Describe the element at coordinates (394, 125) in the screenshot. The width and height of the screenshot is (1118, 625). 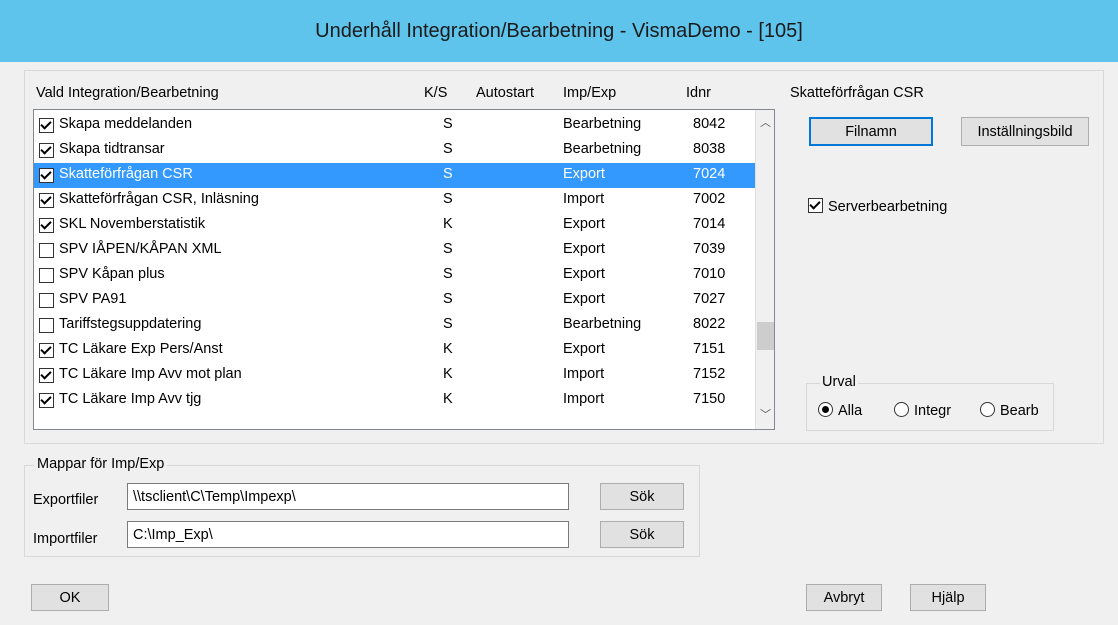
I see `table-row: Skapa meddelanden S Bearbetning 8042` at that location.